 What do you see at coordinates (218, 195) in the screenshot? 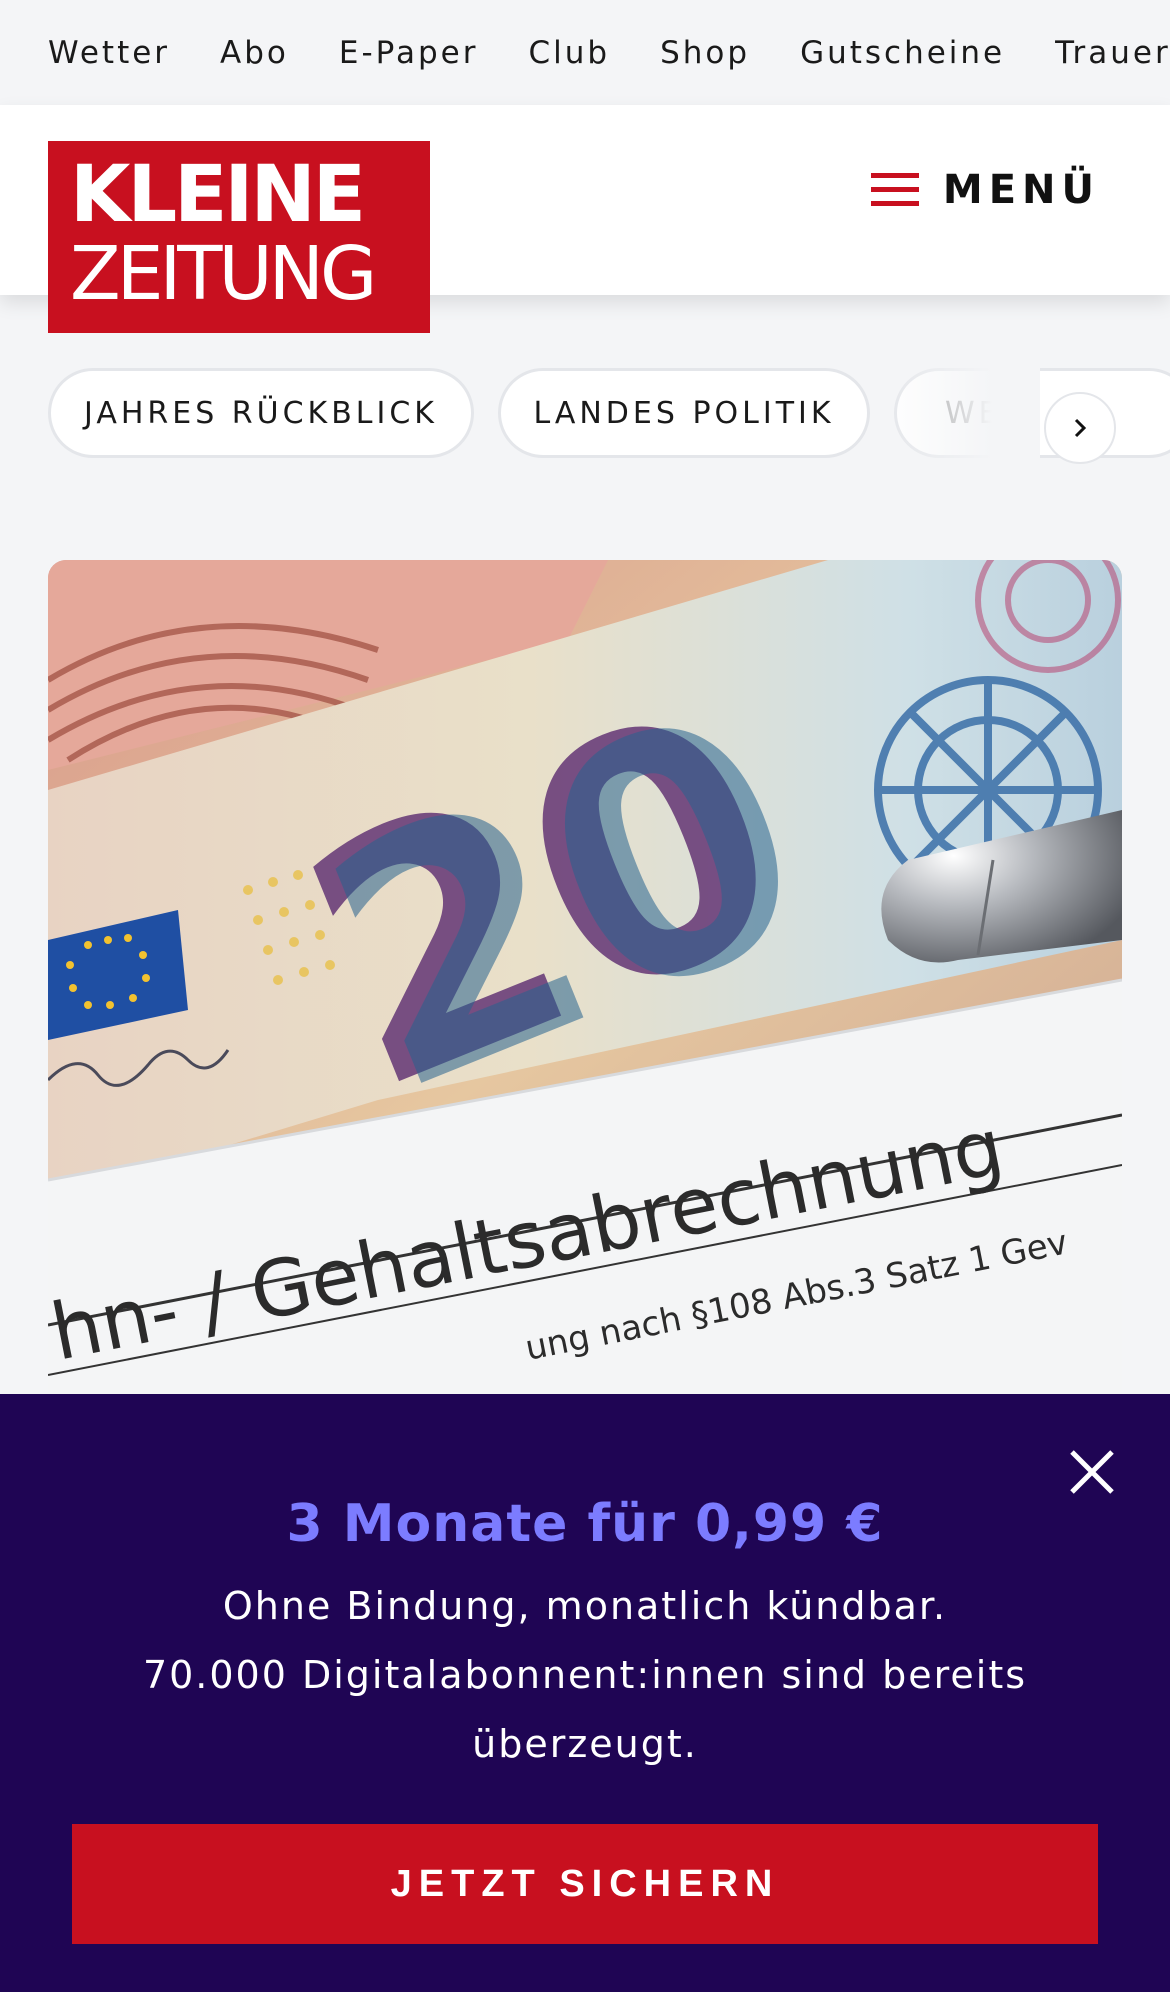
I see `logo-text-kleine: KLEINE` at bounding box center [218, 195].